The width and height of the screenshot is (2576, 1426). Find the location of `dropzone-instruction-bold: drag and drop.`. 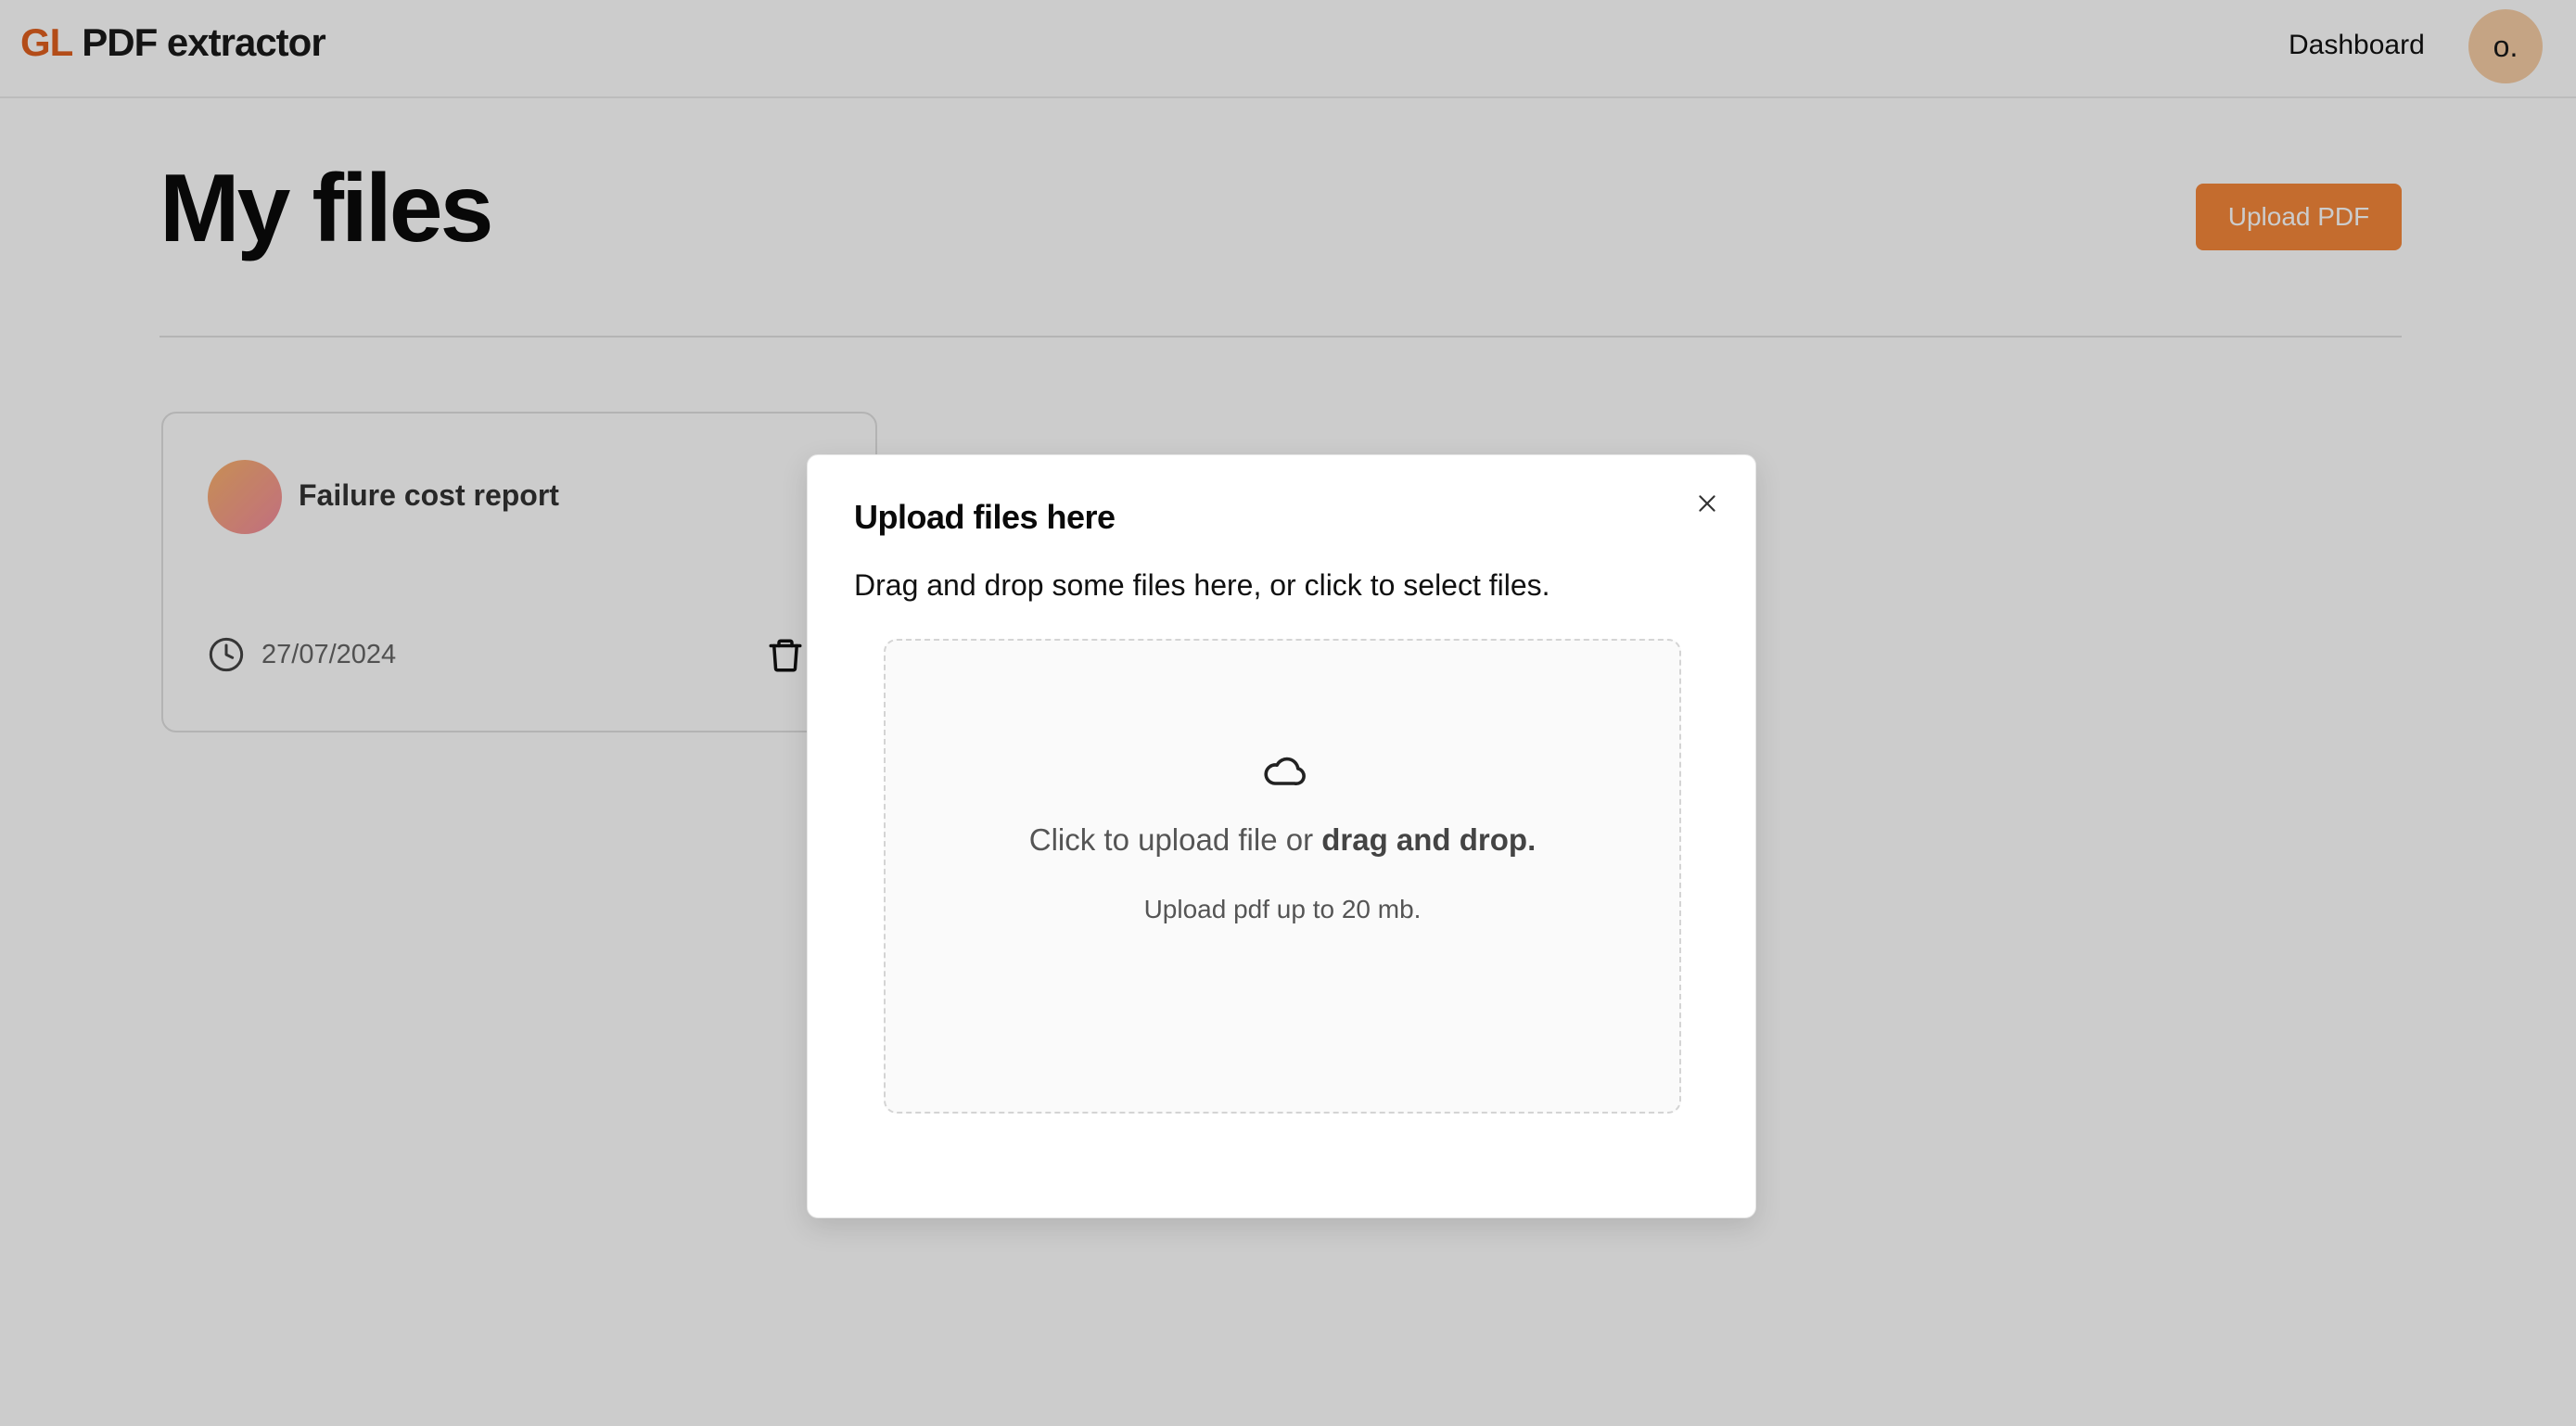

dropzone-instruction-bold: drag and drop. is located at coordinates (1429, 839).